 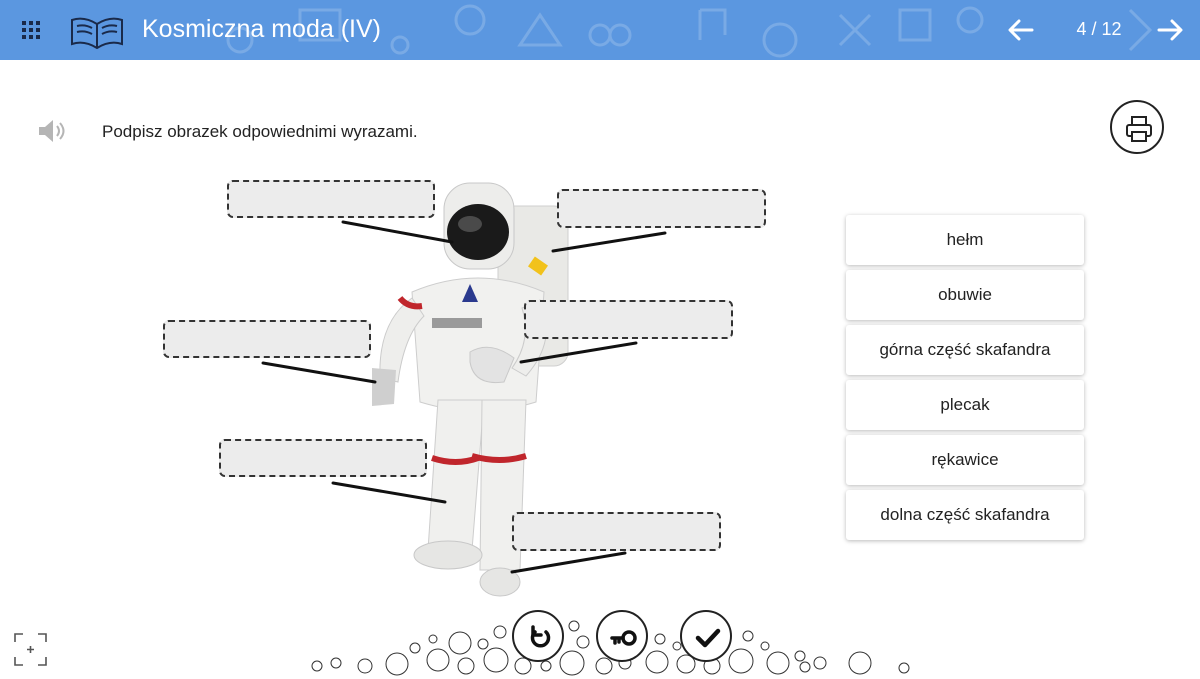 I want to click on key-icon, so click(x=623, y=638).